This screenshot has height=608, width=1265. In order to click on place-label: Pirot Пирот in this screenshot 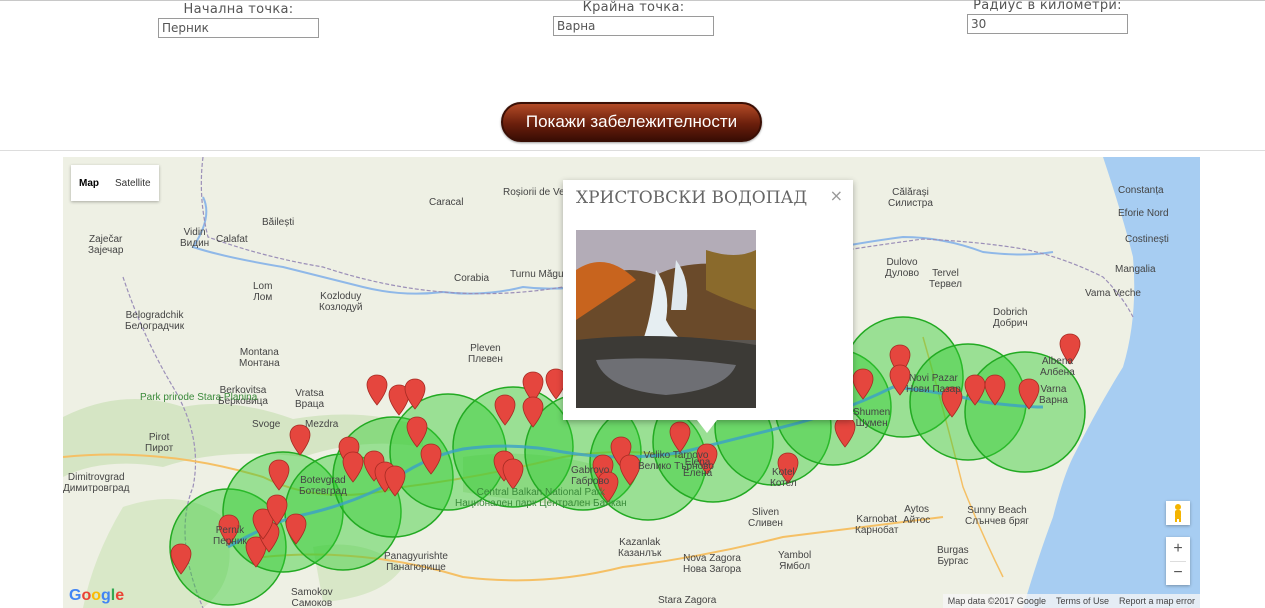, I will do `click(159, 443)`.